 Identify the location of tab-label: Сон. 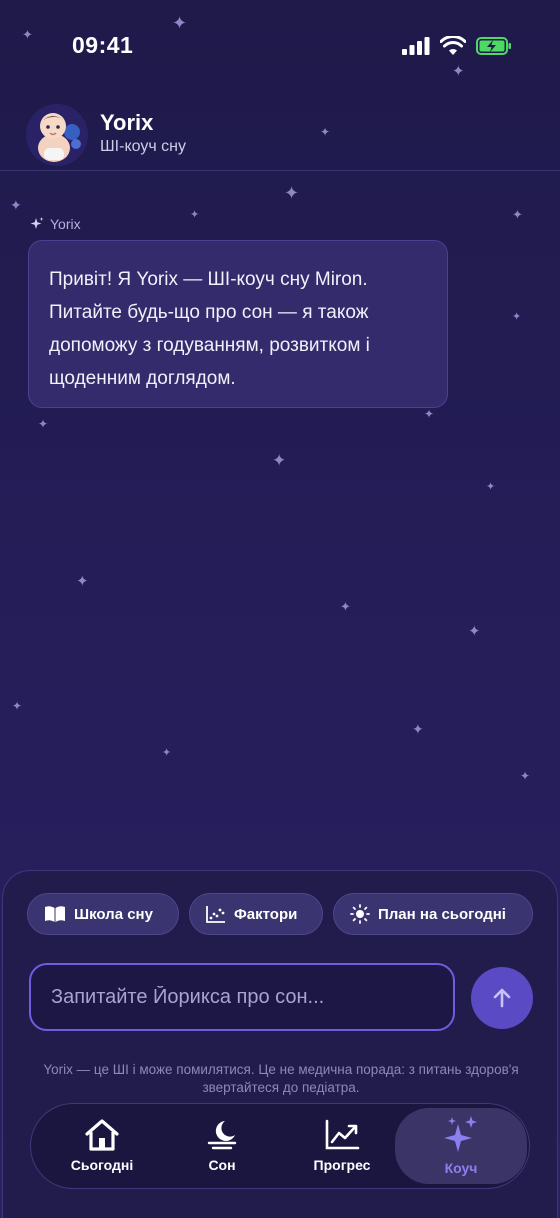
(222, 1165).